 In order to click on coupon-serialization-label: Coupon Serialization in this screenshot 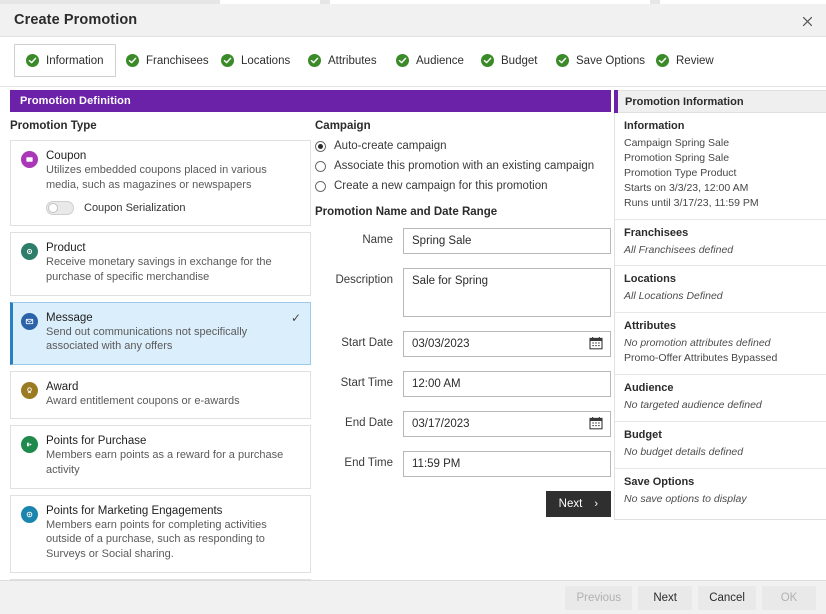, I will do `click(135, 208)`.